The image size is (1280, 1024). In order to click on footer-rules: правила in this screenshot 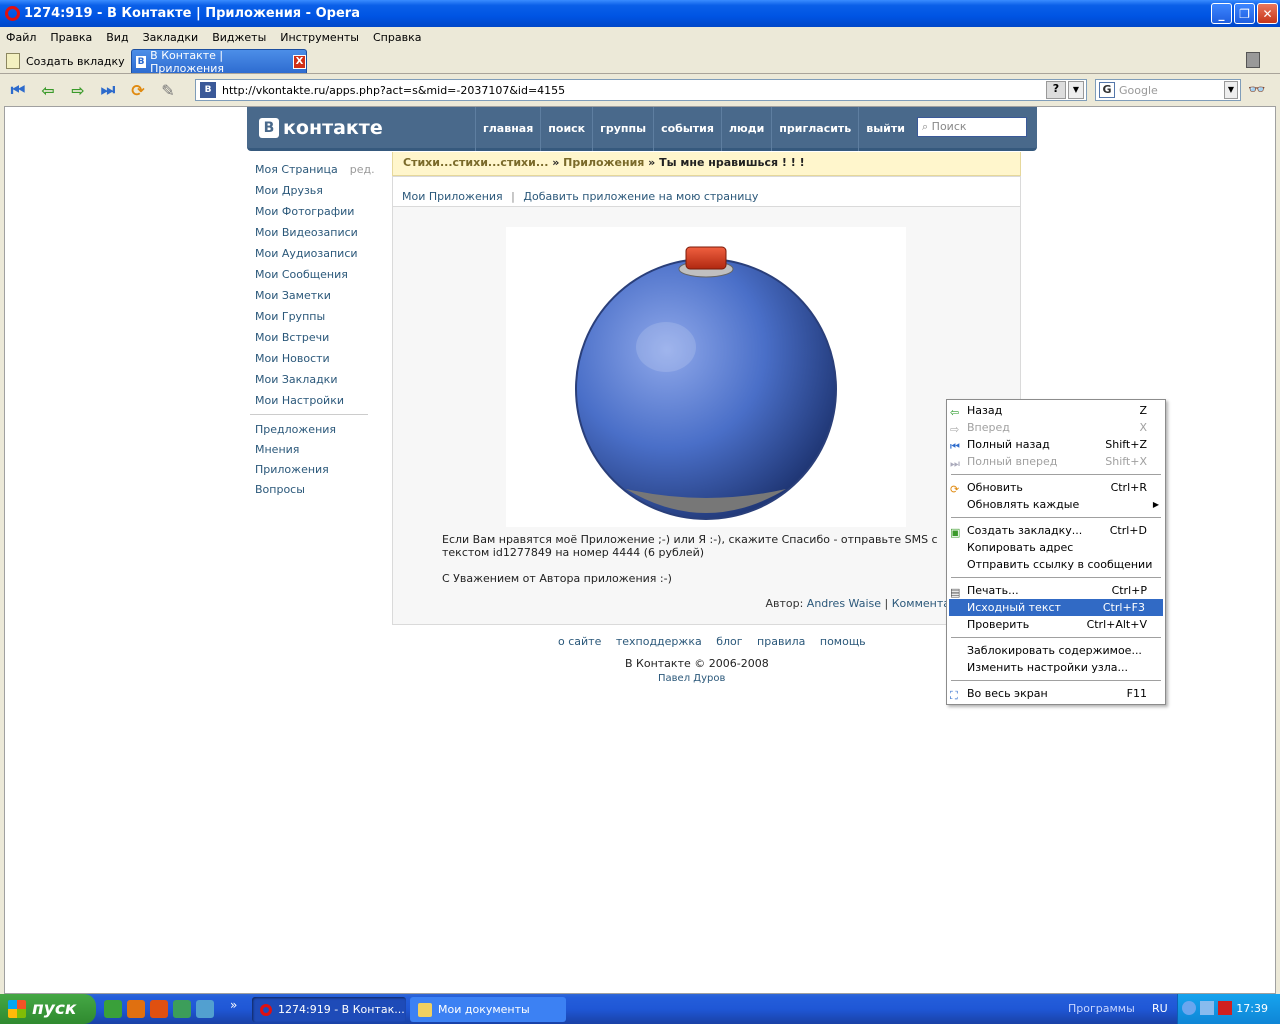, I will do `click(781, 641)`.